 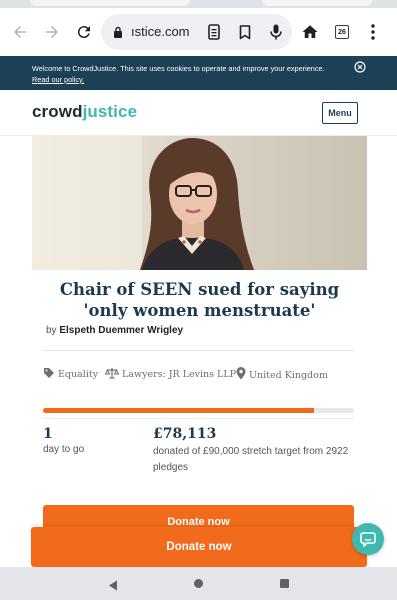 I want to click on tag-location: United Kingdom, so click(x=282, y=375).